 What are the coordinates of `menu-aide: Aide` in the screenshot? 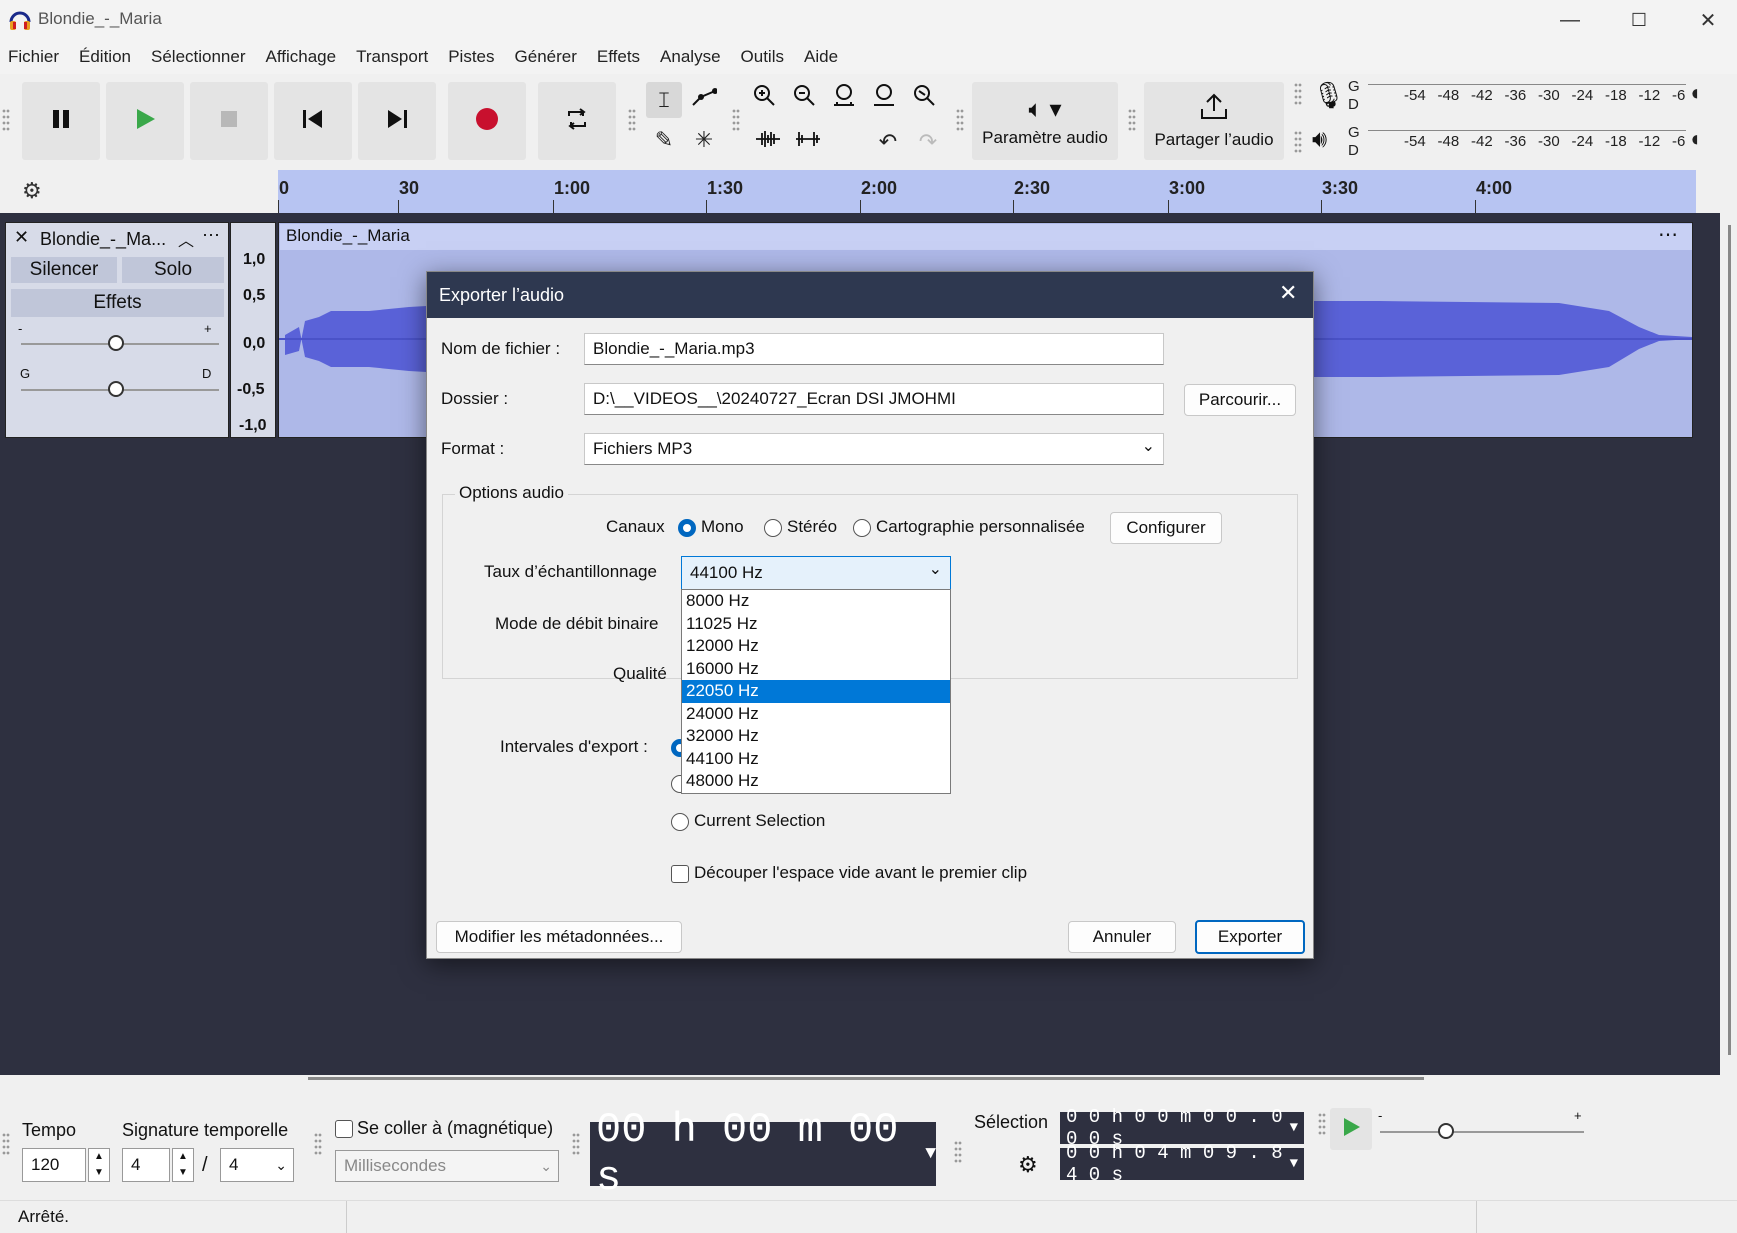 It's located at (821, 57).